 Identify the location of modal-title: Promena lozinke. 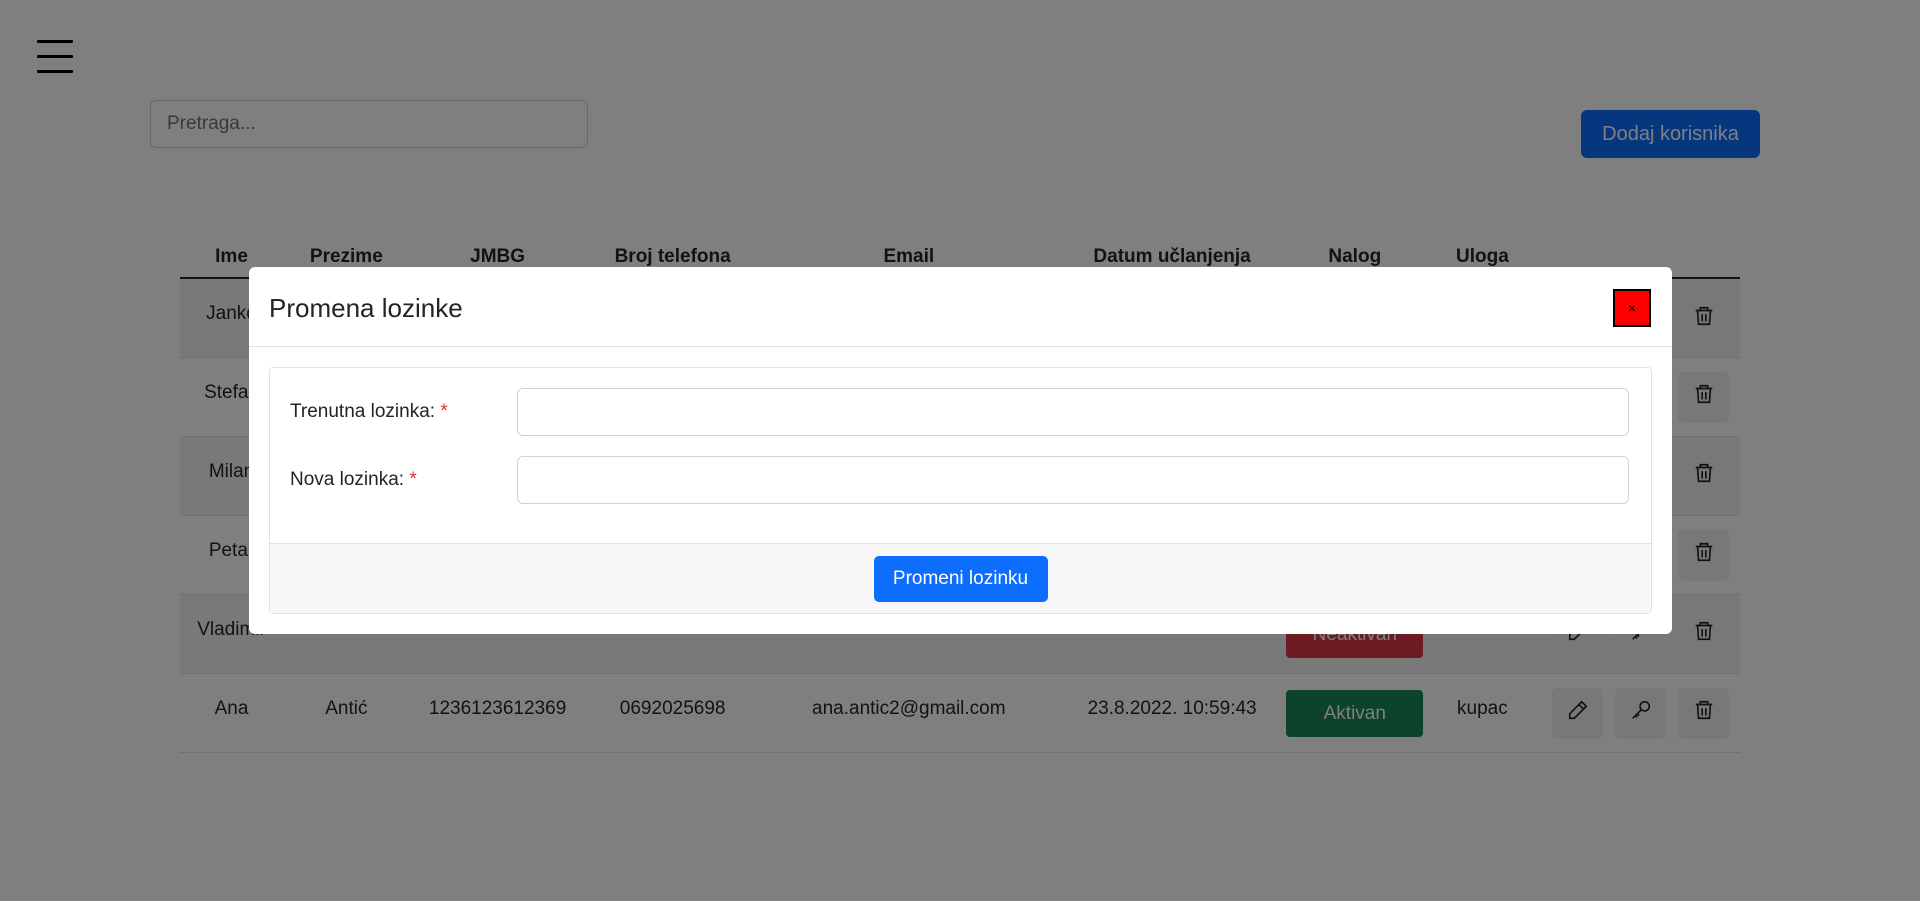
(366, 308).